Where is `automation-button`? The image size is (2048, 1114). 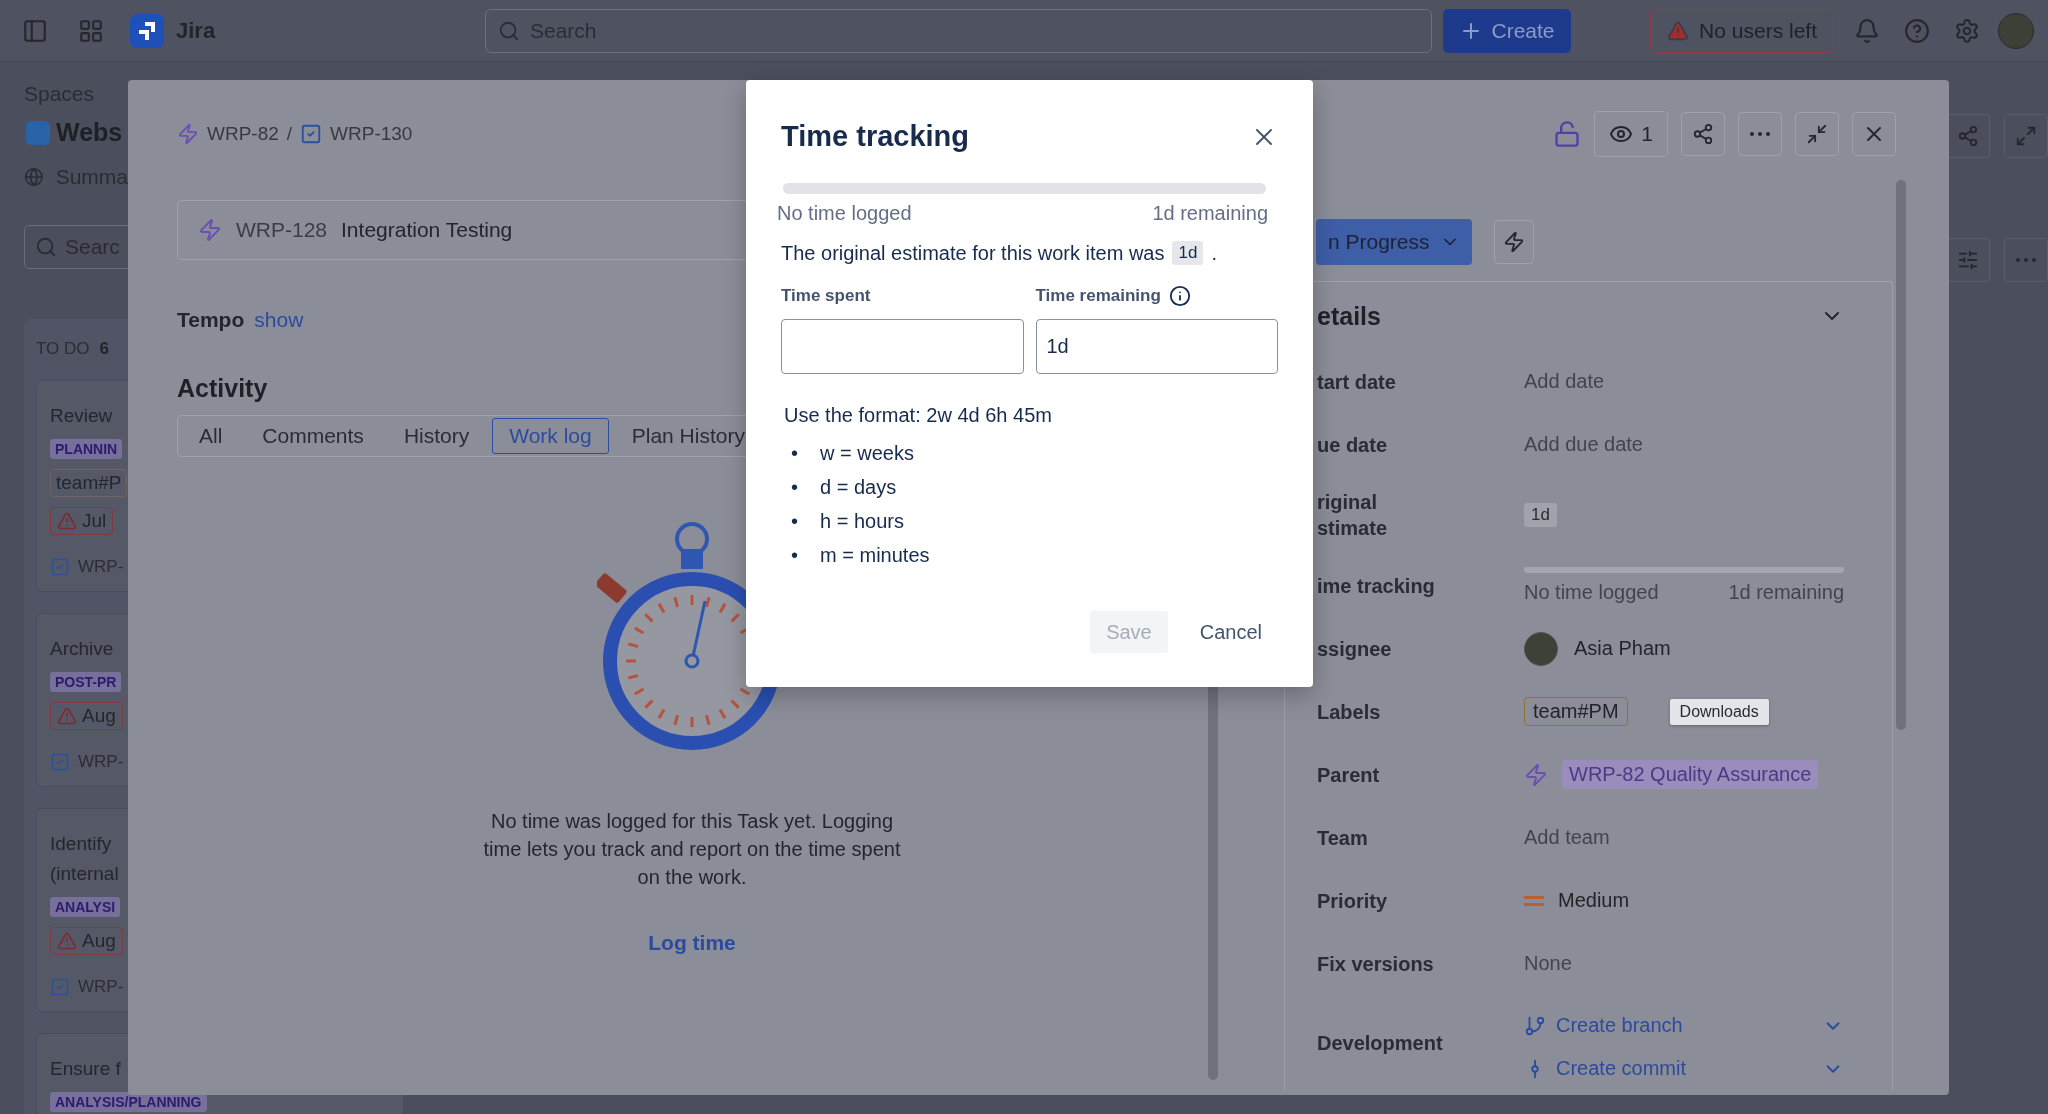 automation-button is located at coordinates (1513, 242).